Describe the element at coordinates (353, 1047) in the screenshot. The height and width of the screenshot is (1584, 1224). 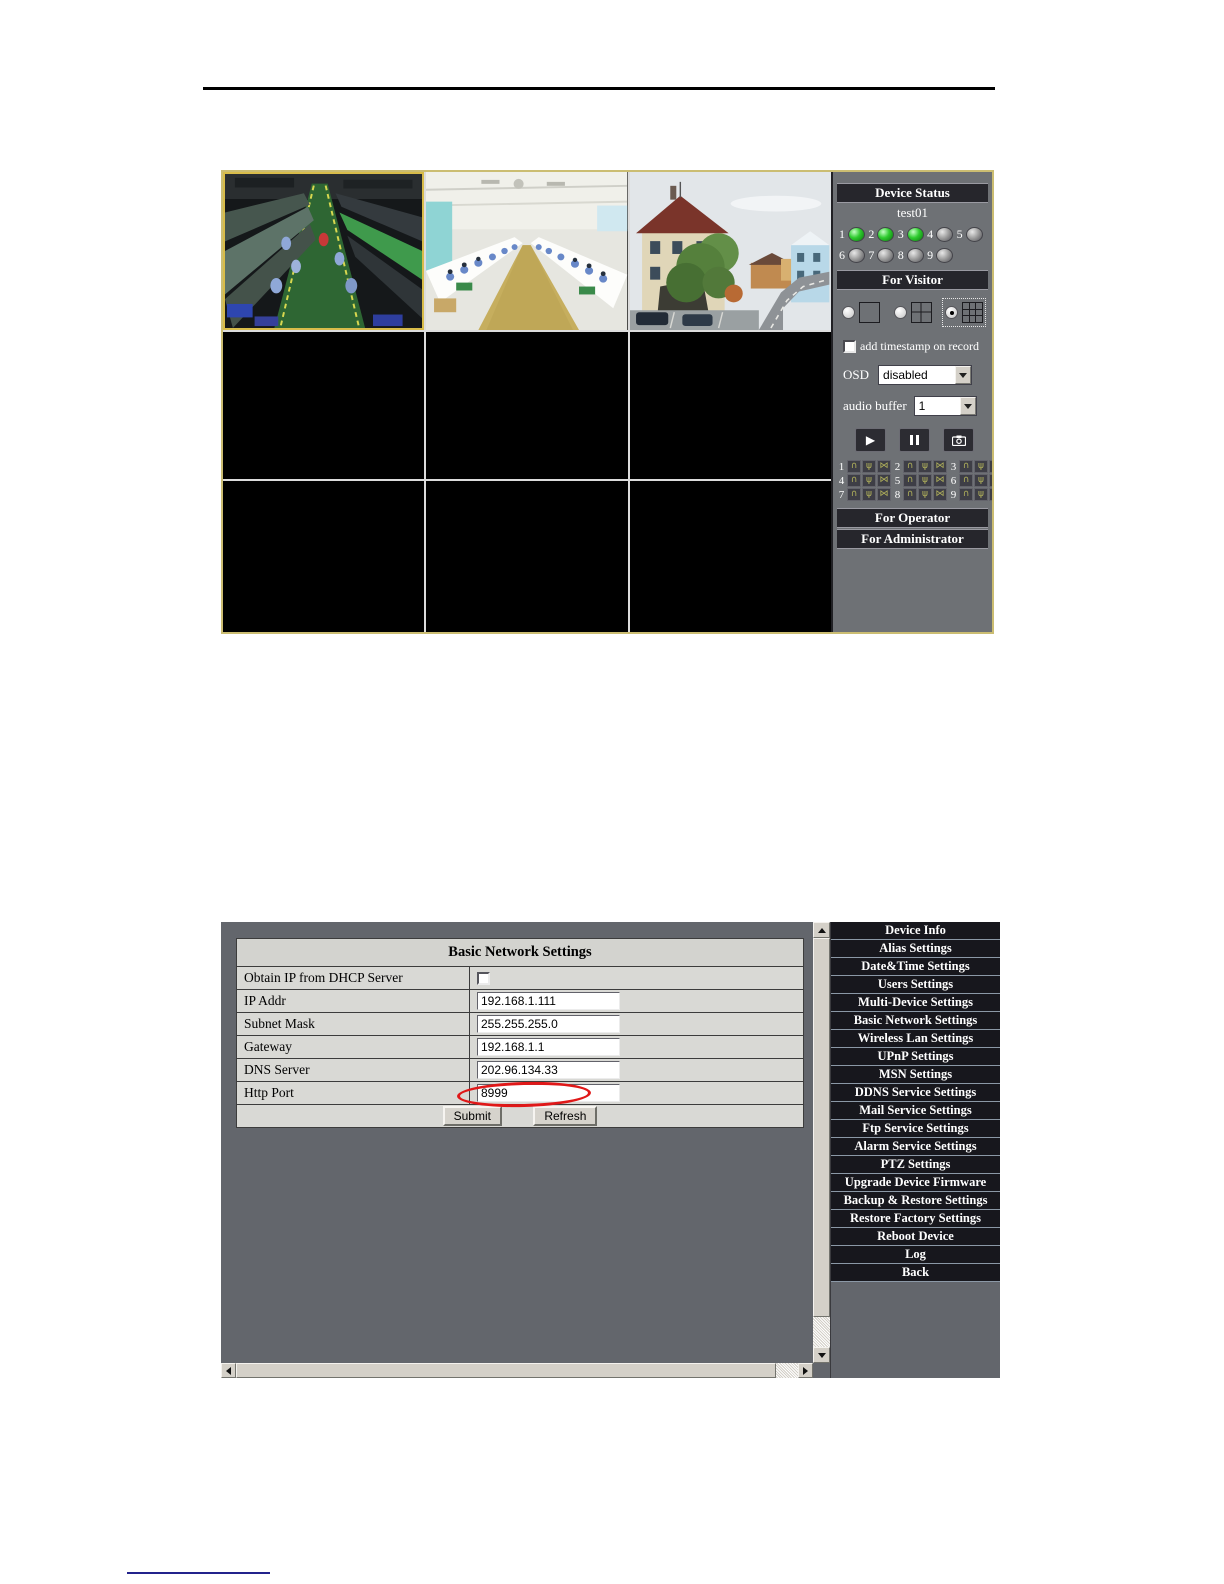
I see `gateway-label: Gateway` at that location.